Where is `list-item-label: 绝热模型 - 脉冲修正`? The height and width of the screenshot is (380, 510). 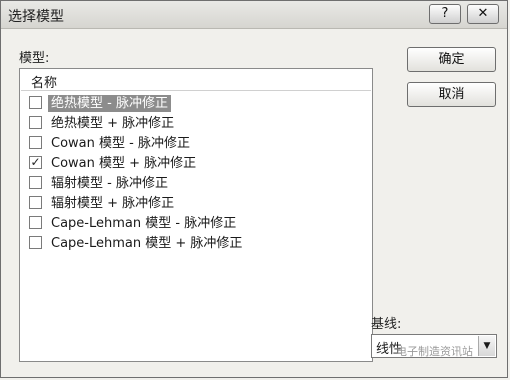 list-item-label: 绝热模型 - 脉冲修正 is located at coordinates (109, 103).